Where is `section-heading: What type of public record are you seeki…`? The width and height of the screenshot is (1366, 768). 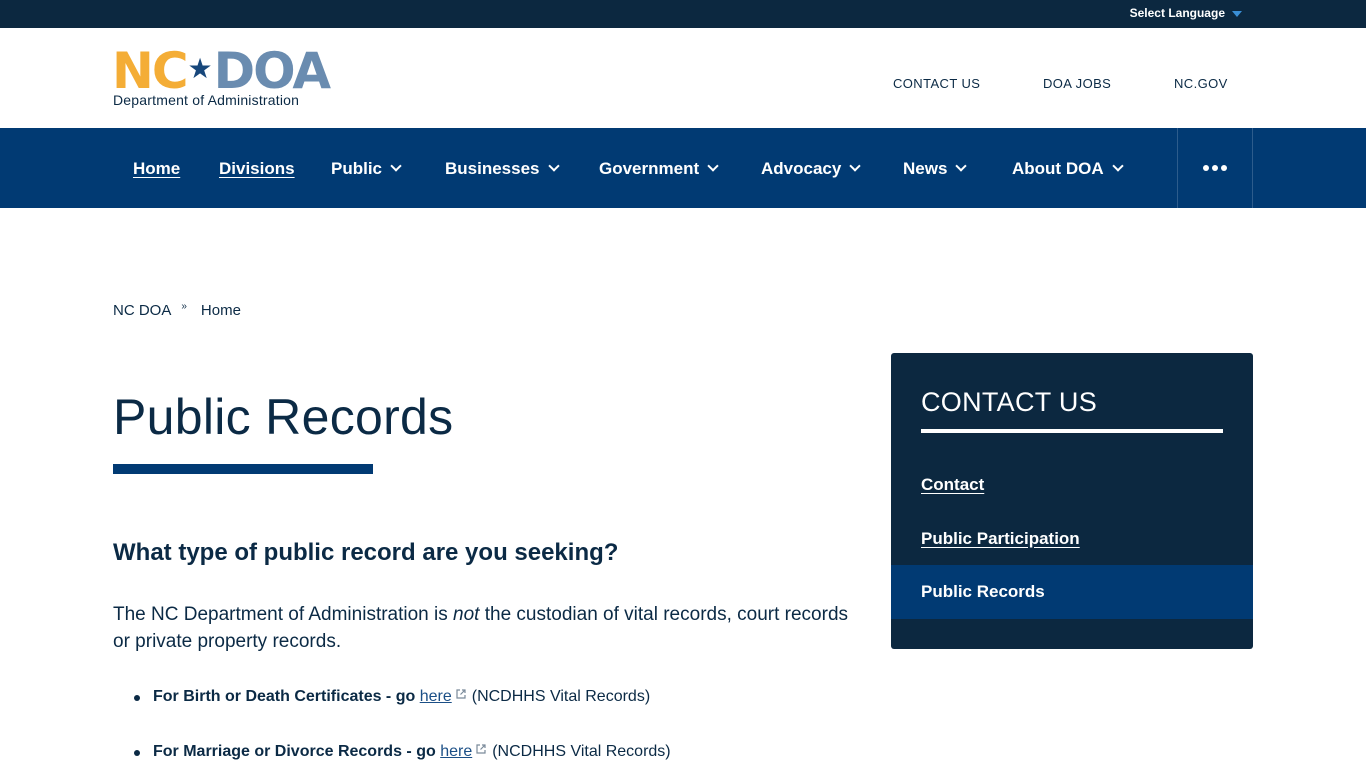 section-heading: What type of public record are you seeki… is located at coordinates (366, 552).